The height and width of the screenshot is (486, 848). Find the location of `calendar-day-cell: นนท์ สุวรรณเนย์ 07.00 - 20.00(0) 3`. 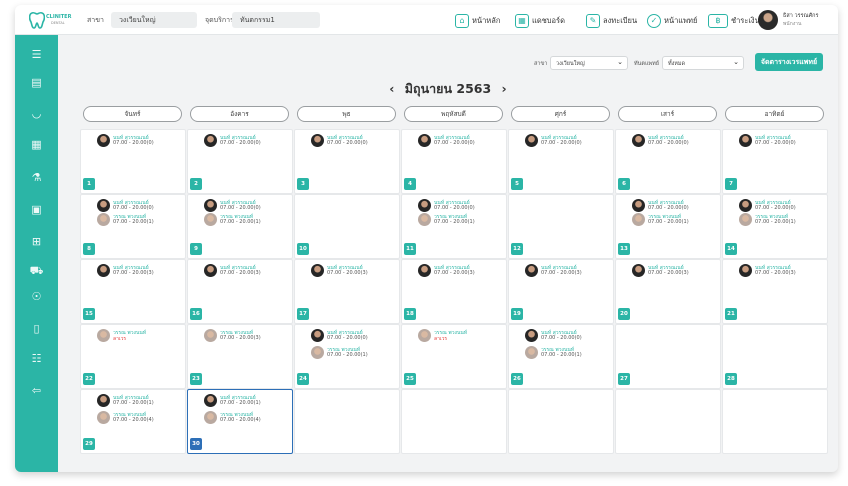

calendar-day-cell: นนท์ สุวรรณเนย์ 07.00 - 20.00(0) 3 is located at coordinates (347, 161).